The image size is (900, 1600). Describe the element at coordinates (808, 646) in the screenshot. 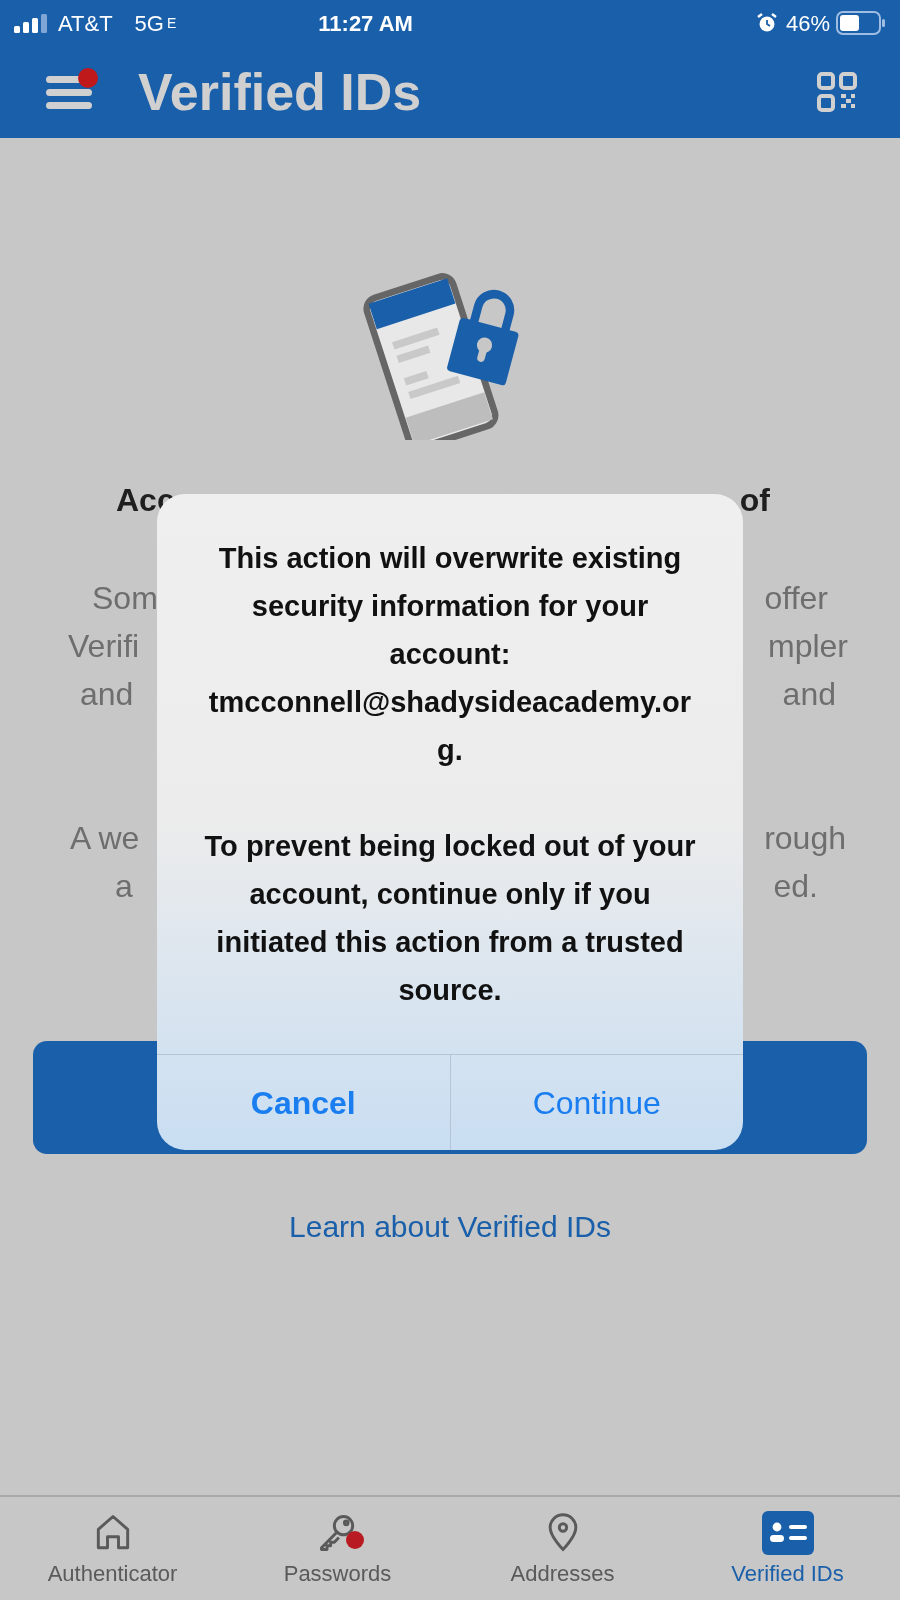

I see `body-text-fragment: mpler` at that location.